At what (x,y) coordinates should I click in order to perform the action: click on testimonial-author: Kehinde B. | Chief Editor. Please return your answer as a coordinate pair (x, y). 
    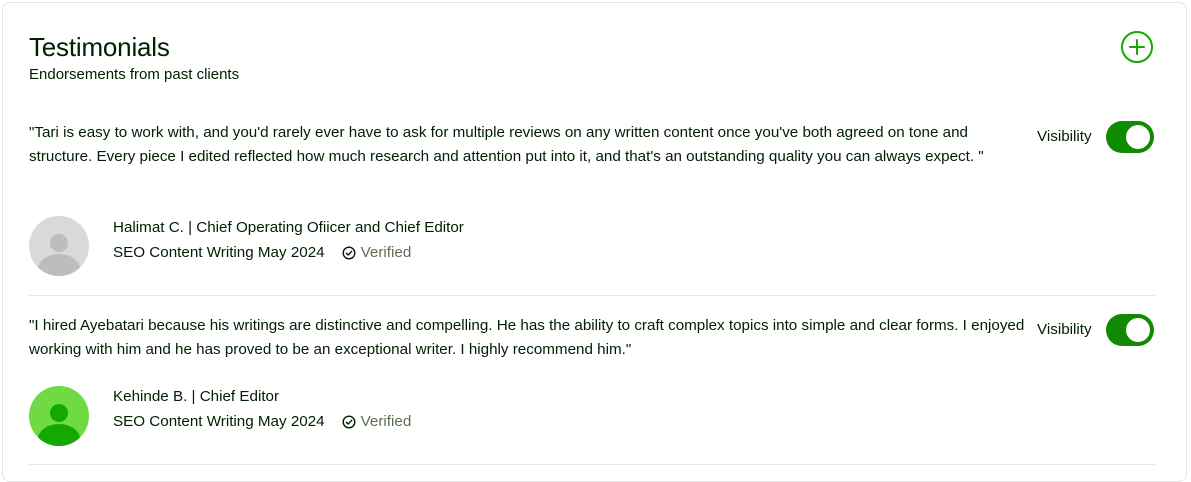
    Looking at the image, I should click on (196, 396).